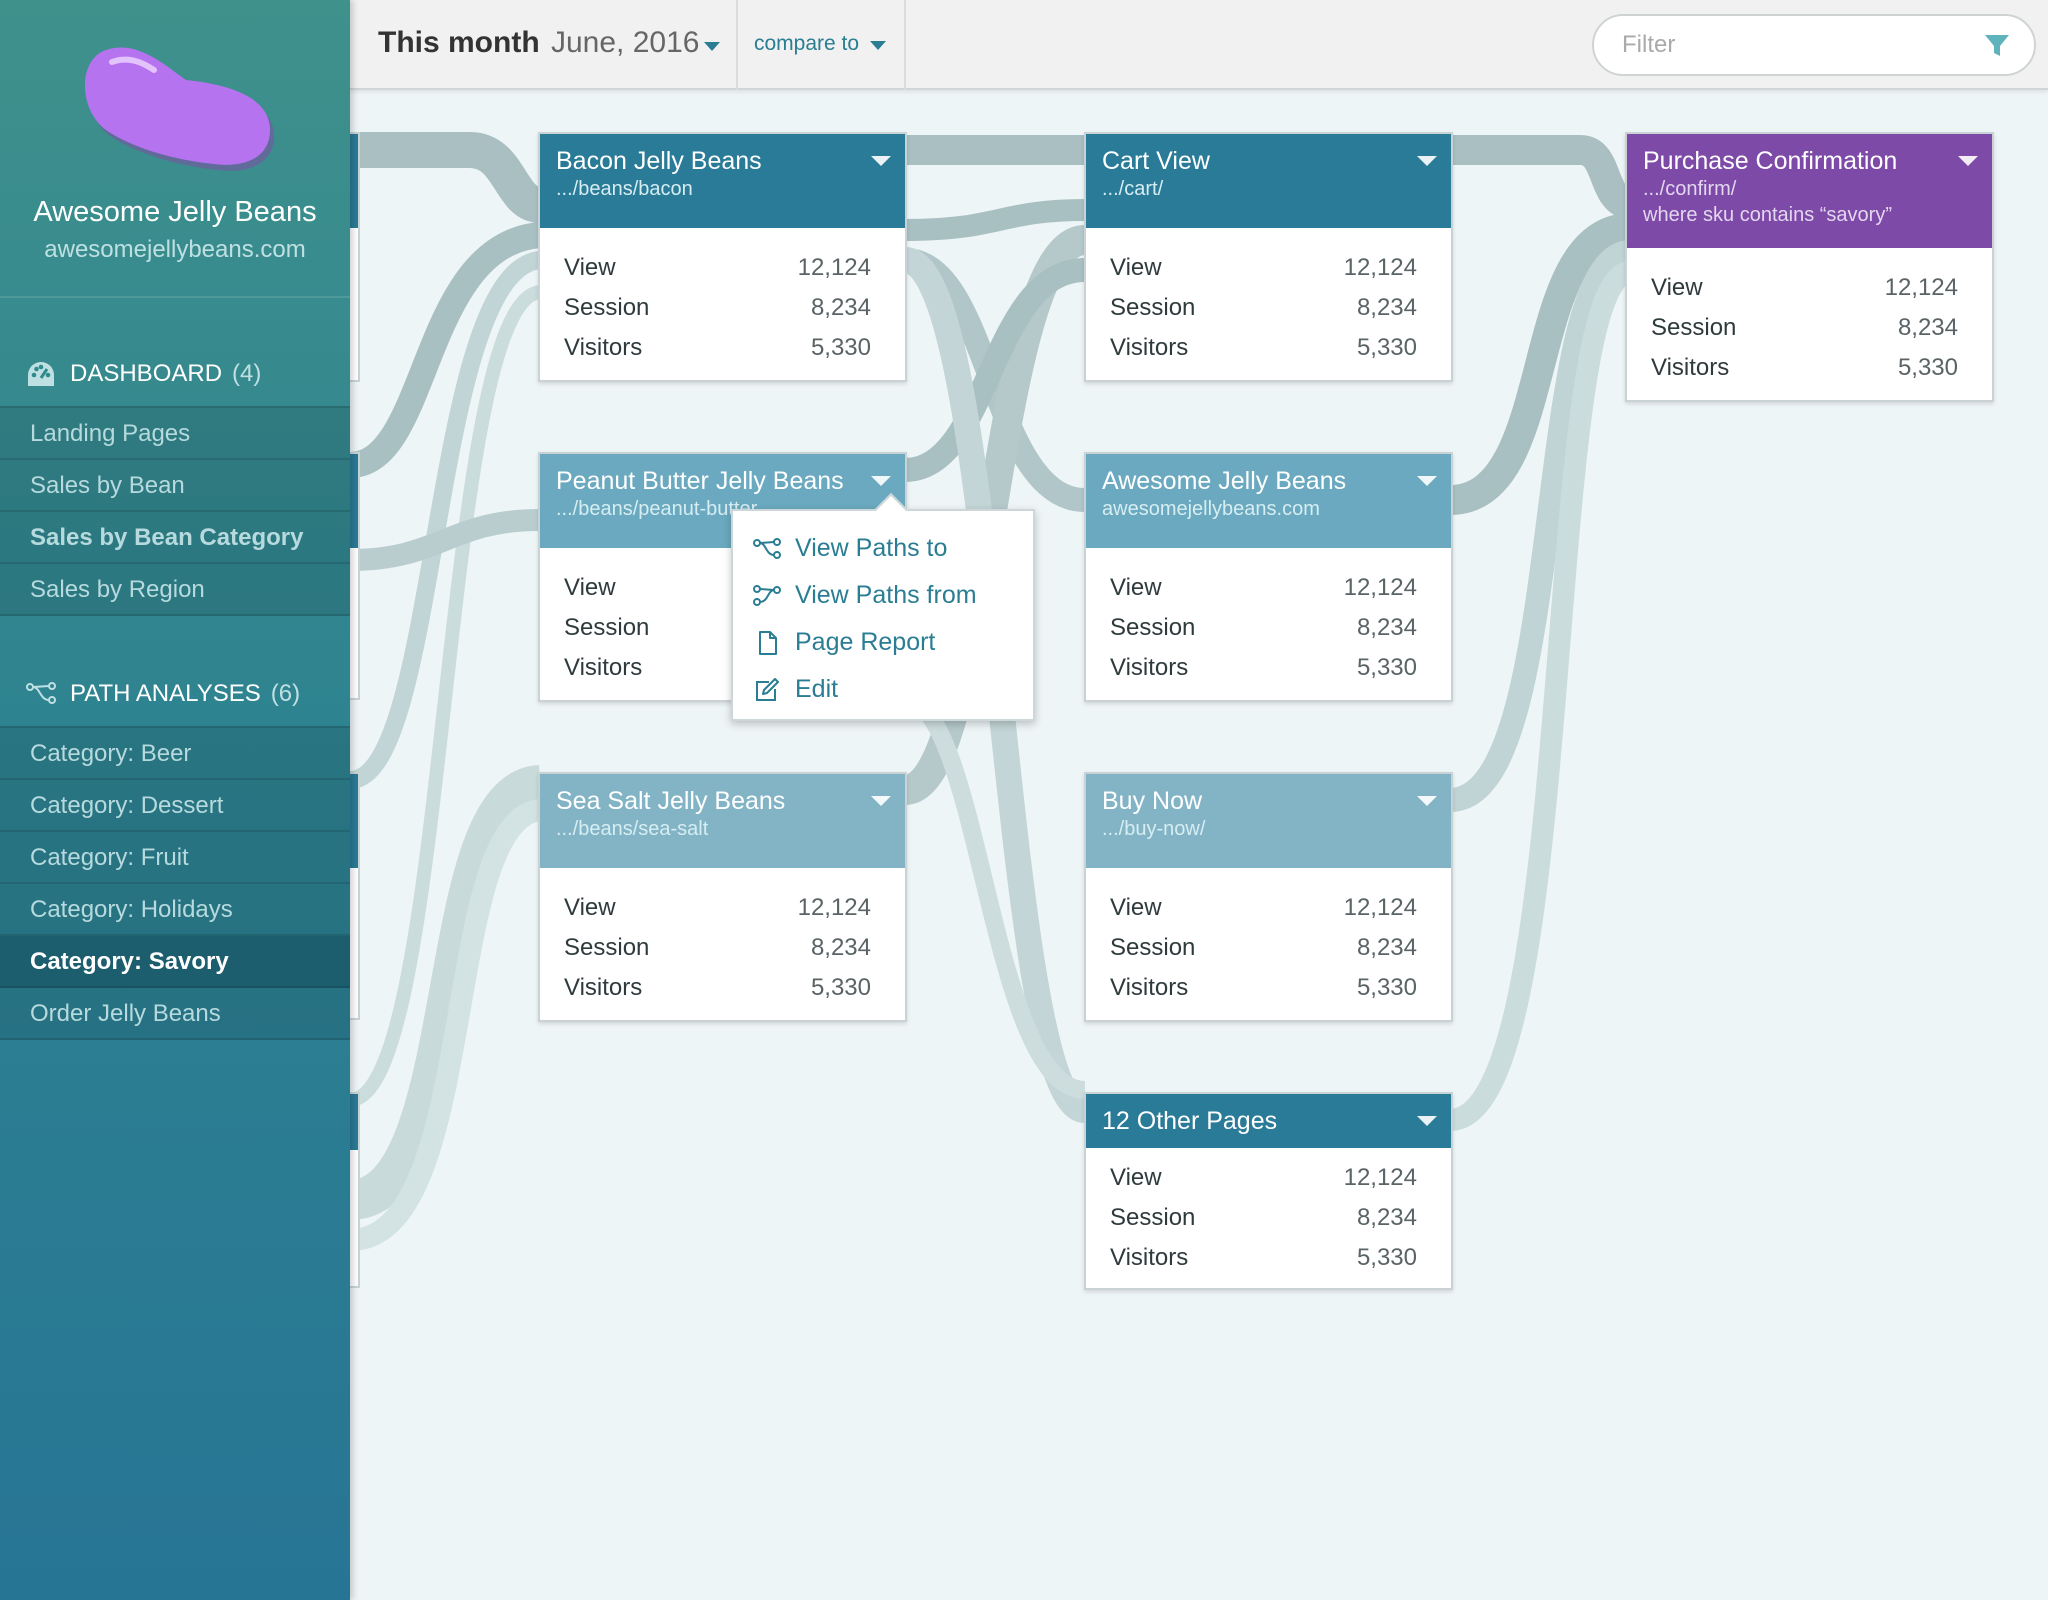  Describe the element at coordinates (768, 642) in the screenshot. I see `document-icon` at that location.